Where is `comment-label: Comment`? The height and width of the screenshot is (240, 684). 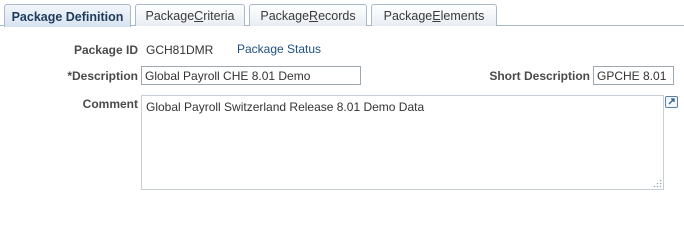 comment-label: Comment is located at coordinates (110, 104).